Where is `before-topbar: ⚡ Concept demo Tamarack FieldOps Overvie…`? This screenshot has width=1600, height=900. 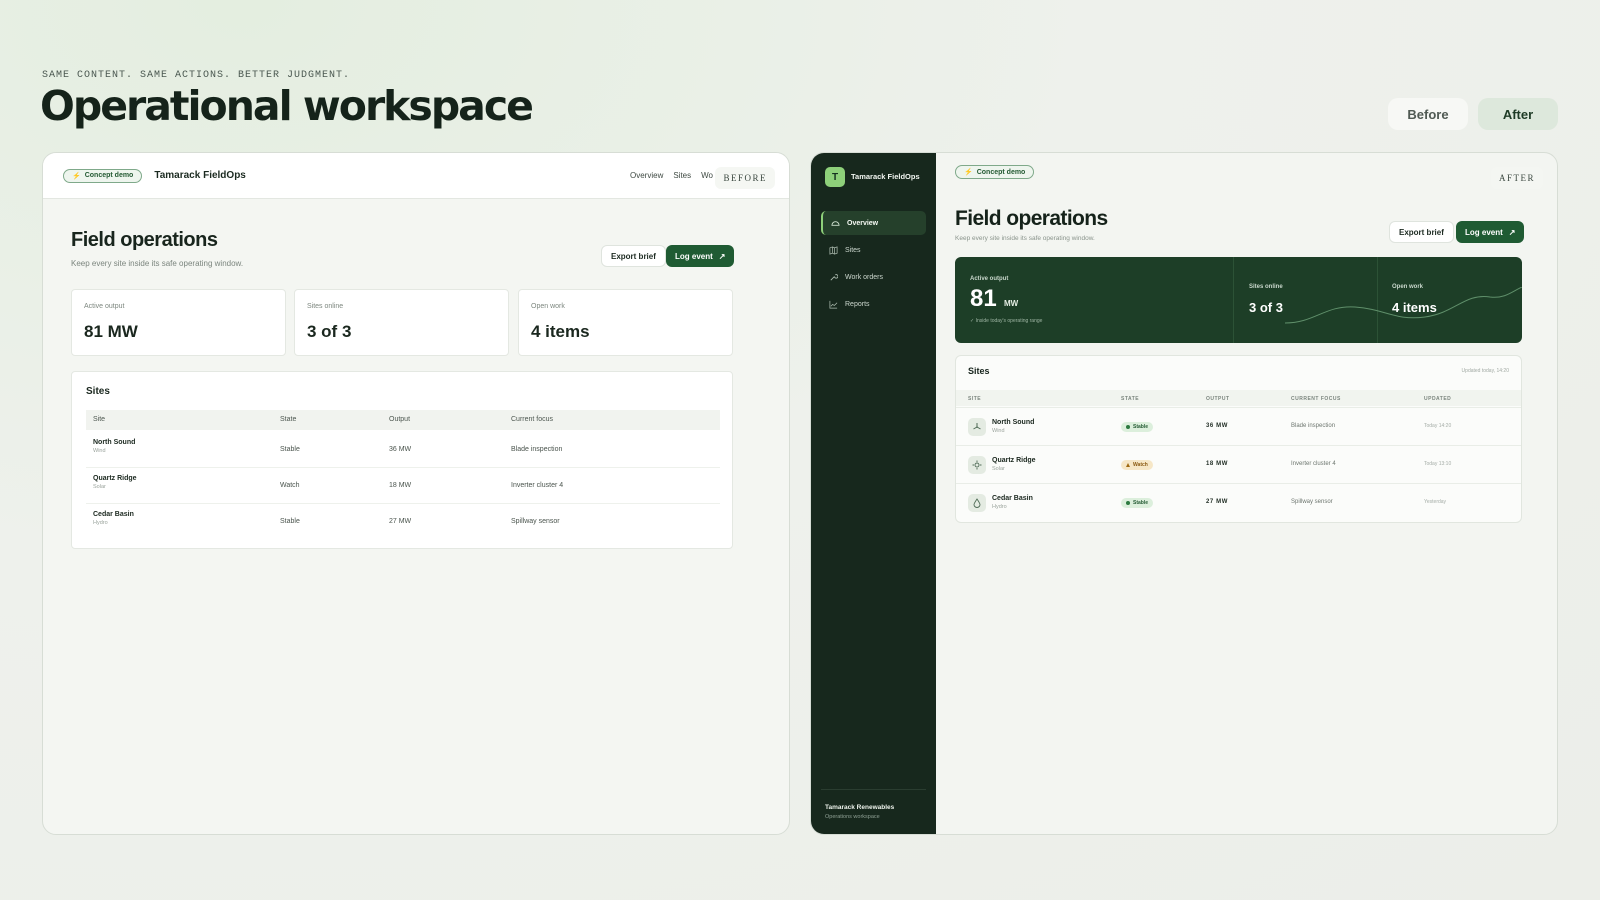 before-topbar: ⚡ Concept demo Tamarack FieldOps Overvie… is located at coordinates (416, 176).